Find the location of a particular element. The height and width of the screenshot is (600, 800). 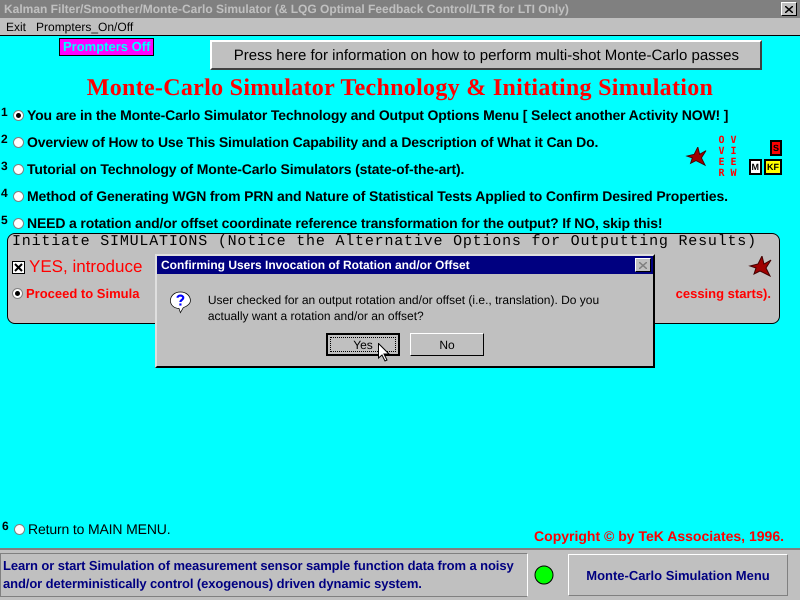

menu-item: Prompters_On/Off is located at coordinates (85, 27).